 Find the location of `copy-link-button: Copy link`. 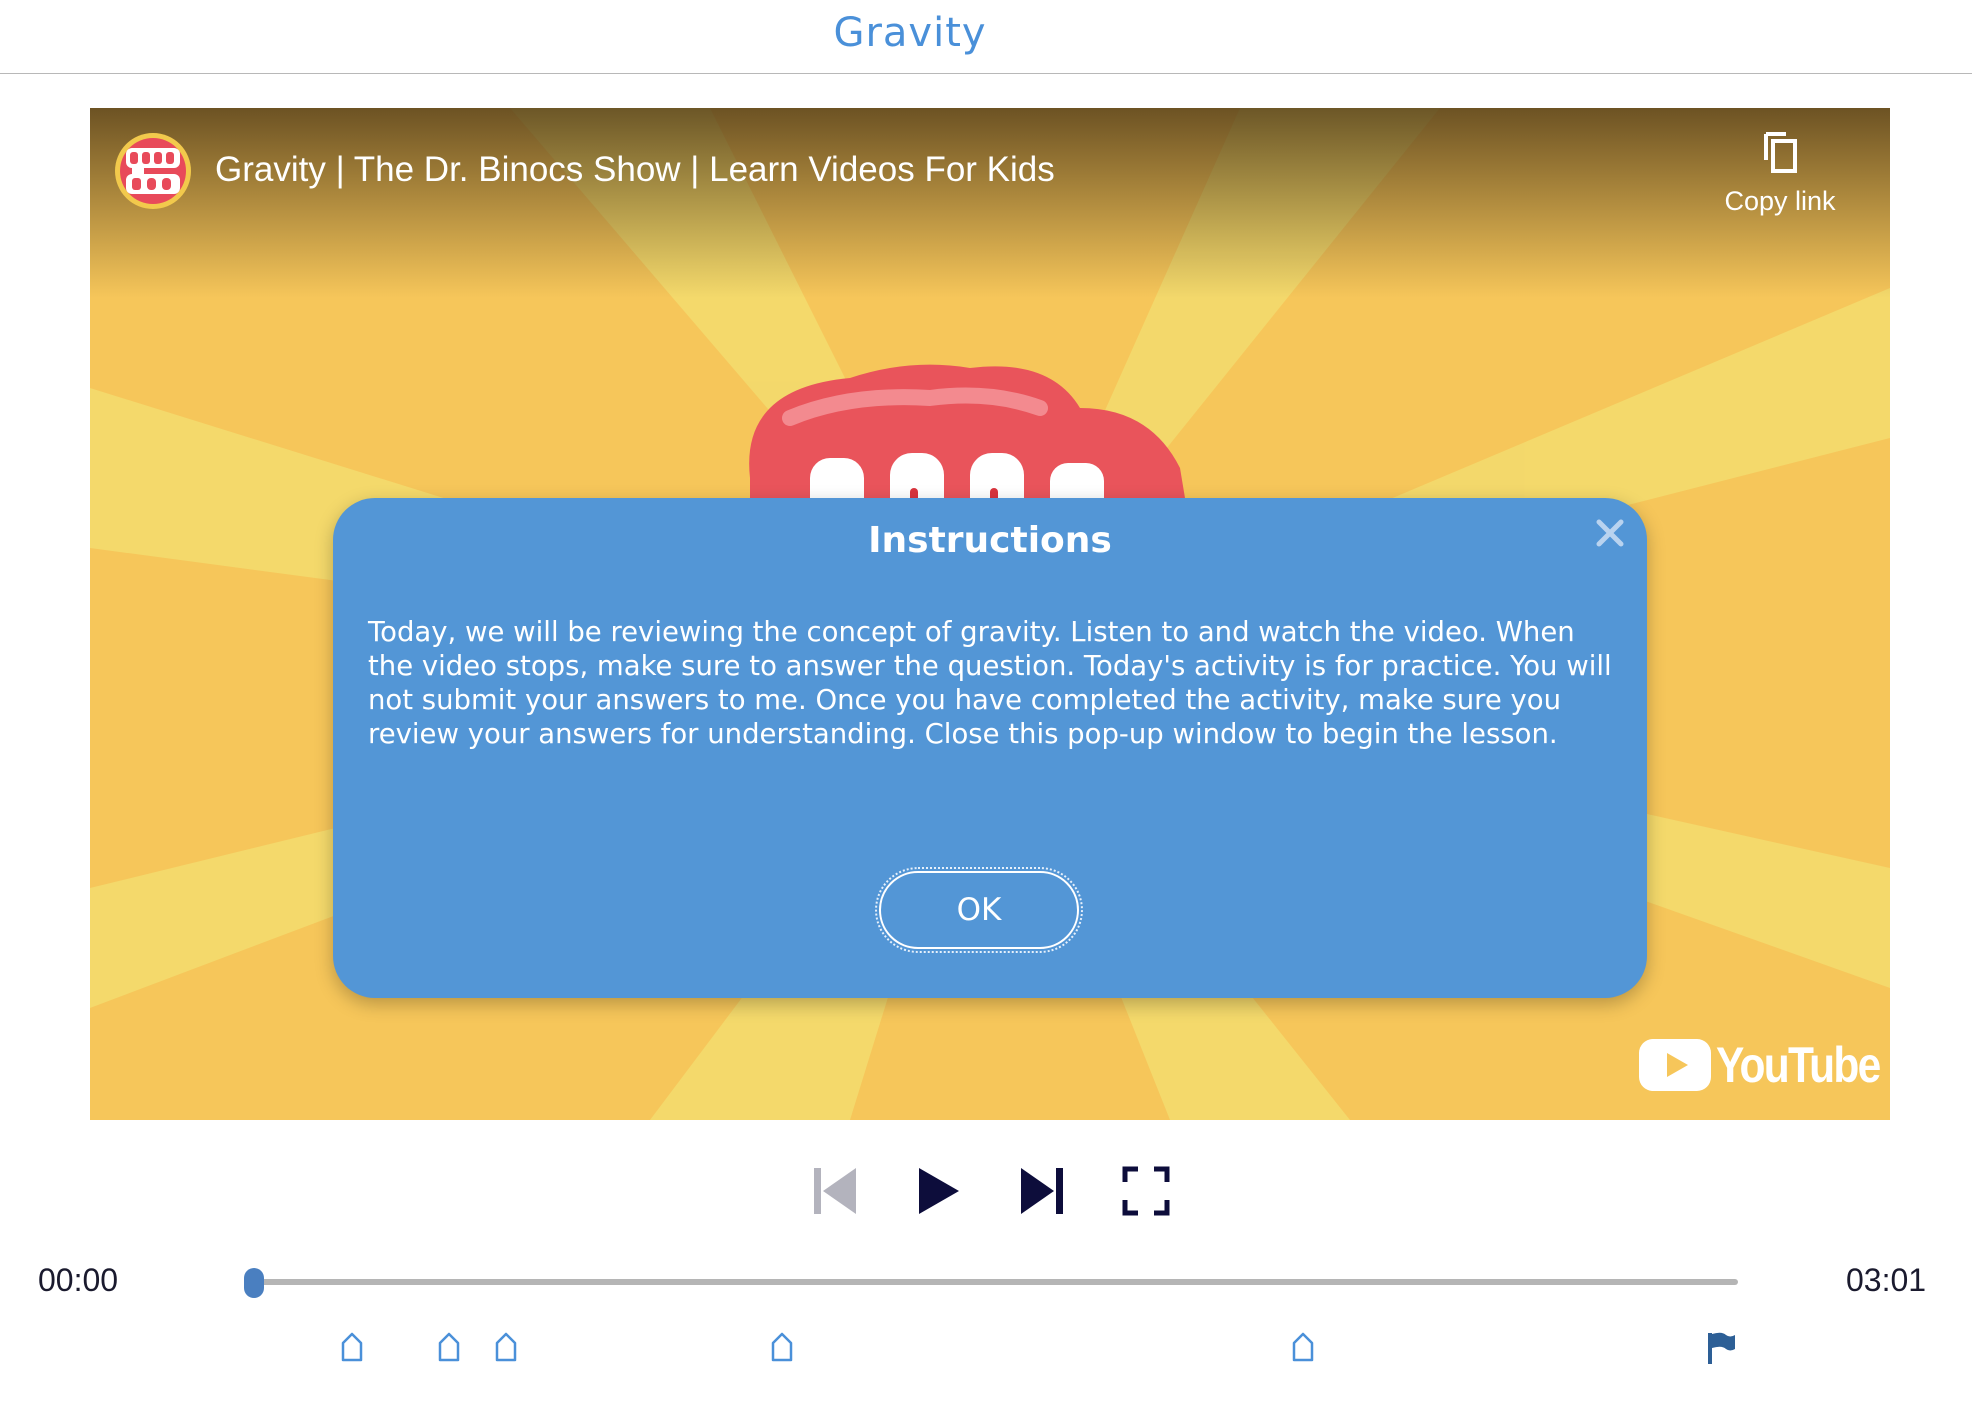

copy-link-button: Copy link is located at coordinates (1780, 173).